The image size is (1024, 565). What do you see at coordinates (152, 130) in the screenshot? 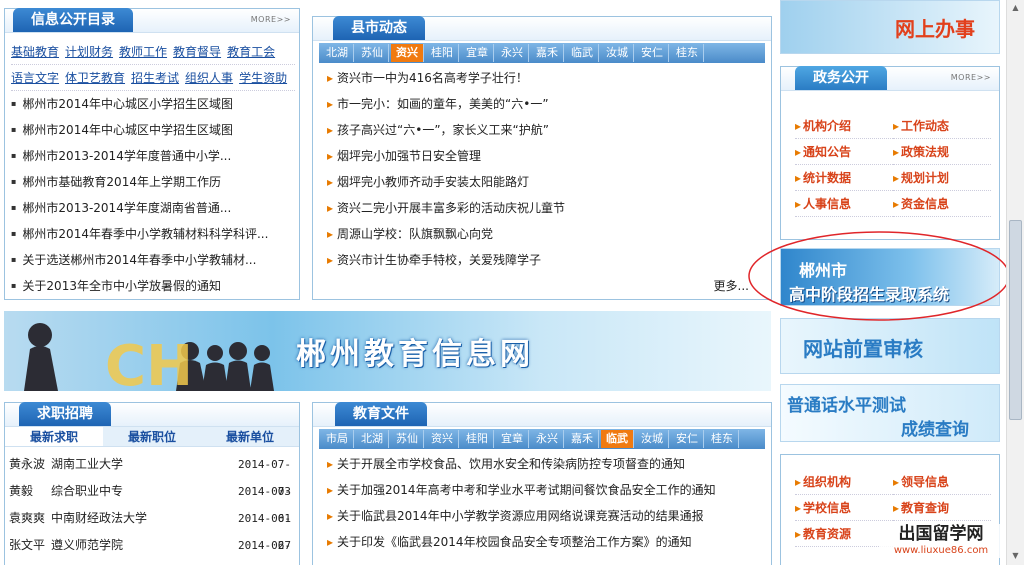
I see `list-item: 郴州市2014年中心城区中学招生区域图` at bounding box center [152, 130].